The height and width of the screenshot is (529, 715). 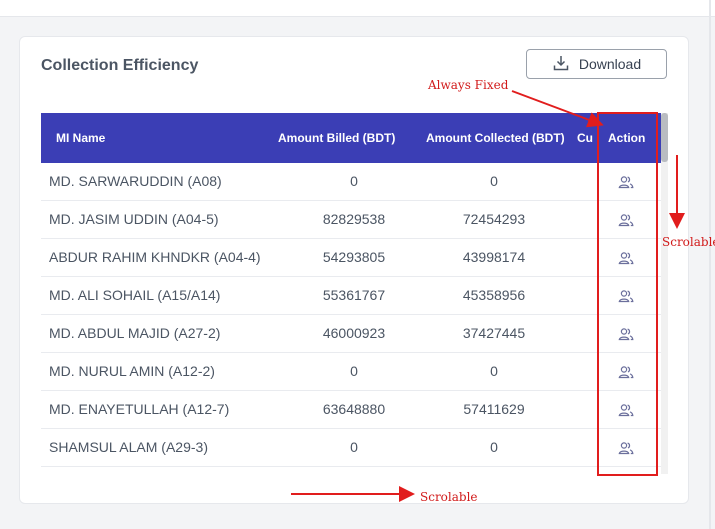 I want to click on mi-name-cell: MD. SARWARUDDIN (A08), so click(x=135, y=181).